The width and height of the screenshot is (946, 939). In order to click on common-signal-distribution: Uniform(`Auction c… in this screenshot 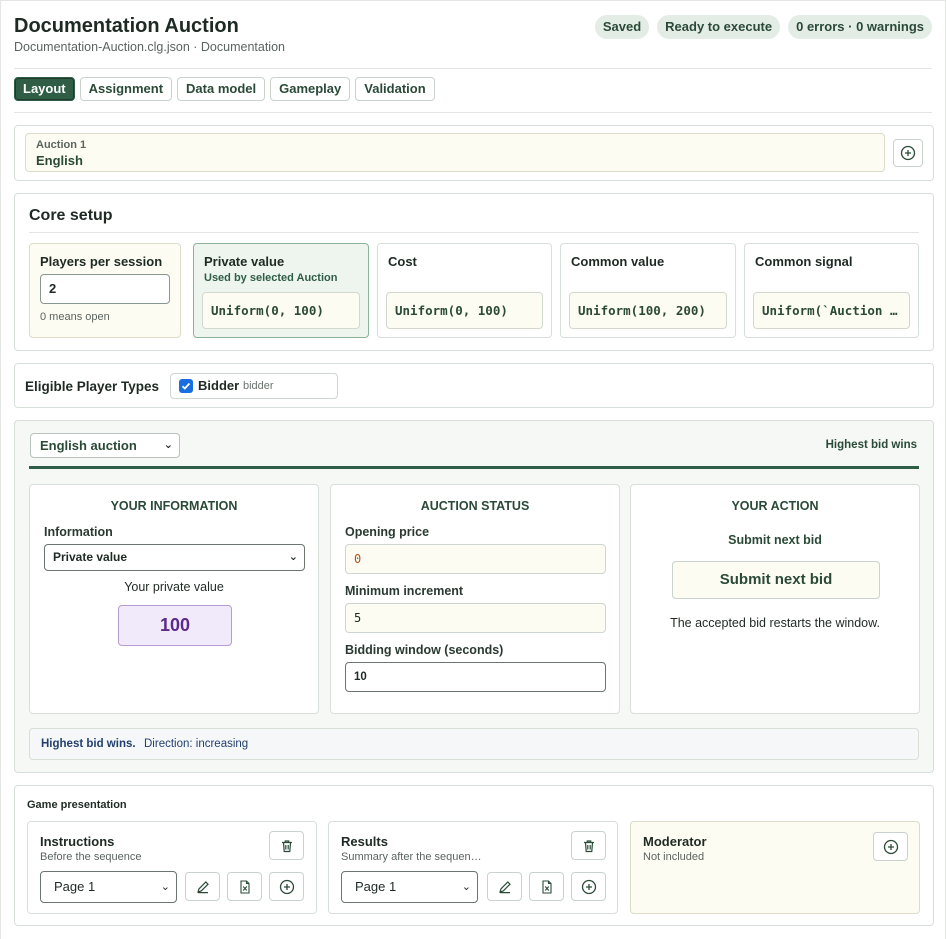, I will do `click(831, 310)`.